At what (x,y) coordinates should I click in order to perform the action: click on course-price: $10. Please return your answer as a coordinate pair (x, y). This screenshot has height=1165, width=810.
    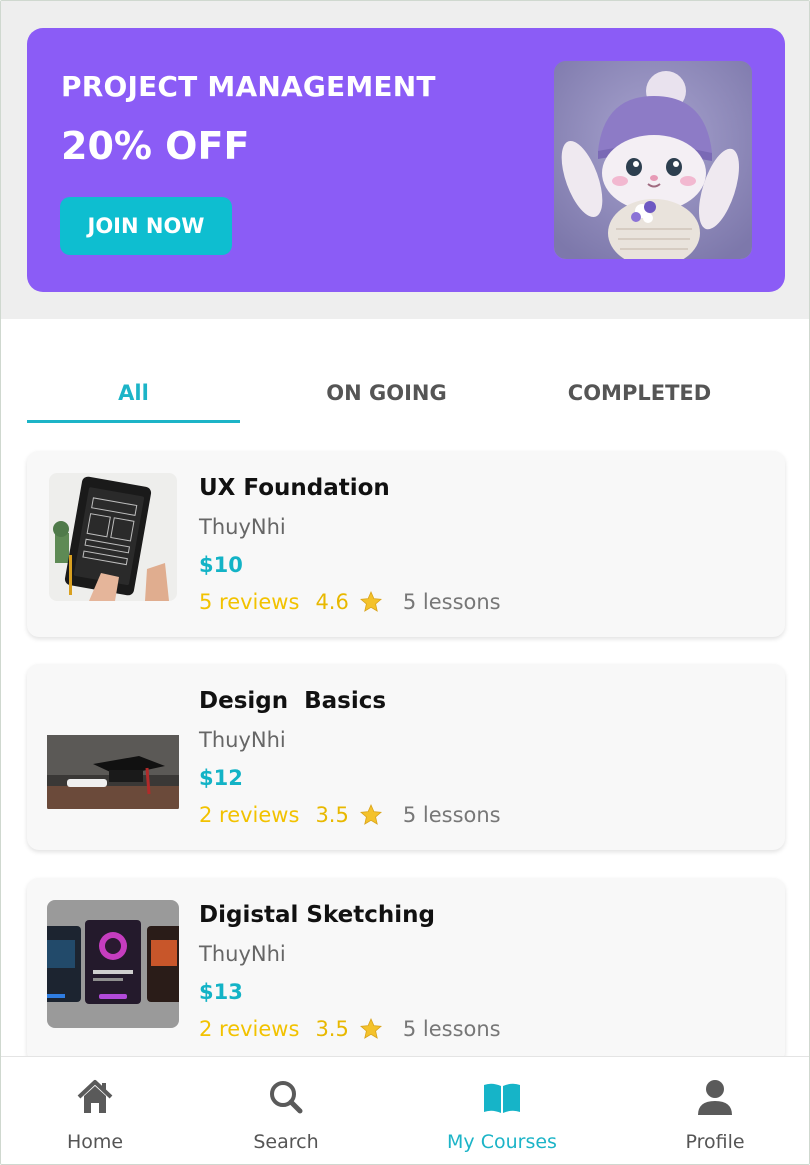
    Looking at the image, I should click on (221, 565).